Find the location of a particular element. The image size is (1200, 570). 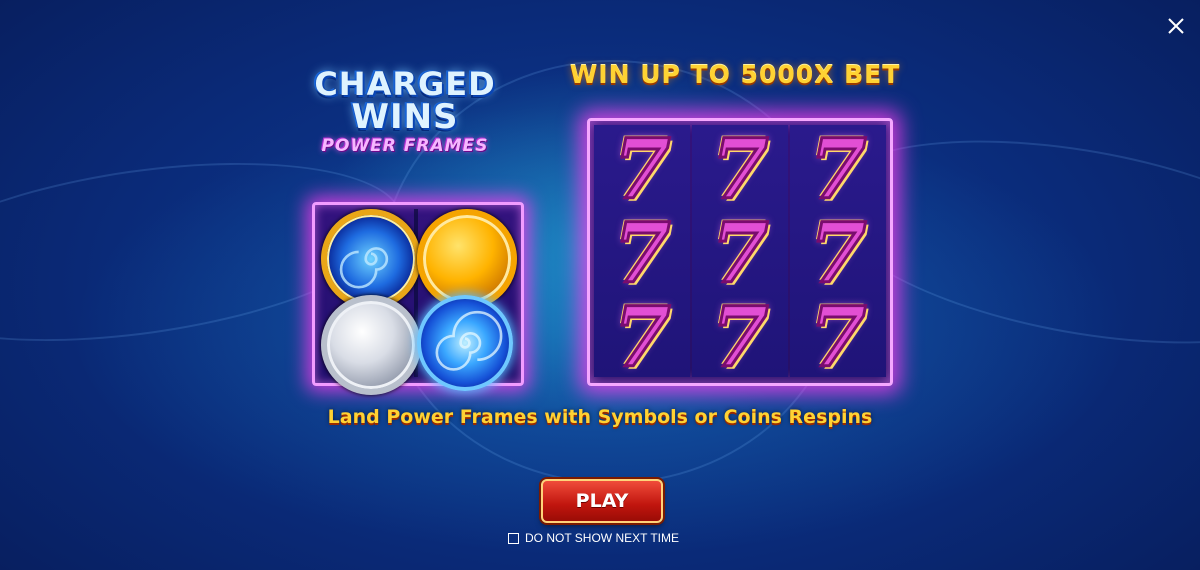

power-frame-reels: 7 7 7 7 7 7 7 7 7 is located at coordinates (740, 252).